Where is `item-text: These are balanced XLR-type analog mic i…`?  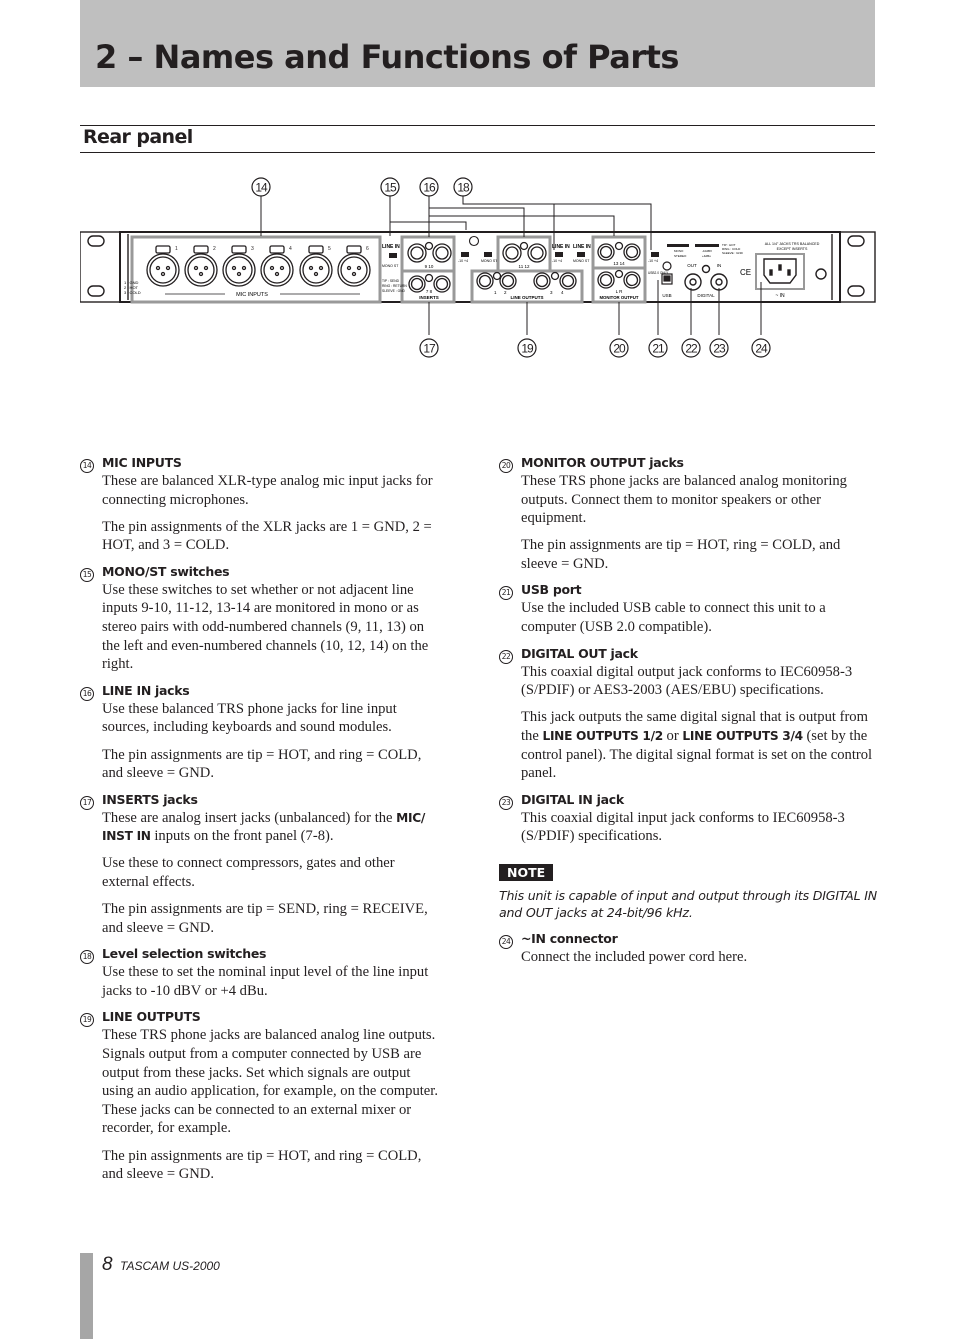 item-text: These are balanced XLR-type analog mic i… is located at coordinates (267, 490).